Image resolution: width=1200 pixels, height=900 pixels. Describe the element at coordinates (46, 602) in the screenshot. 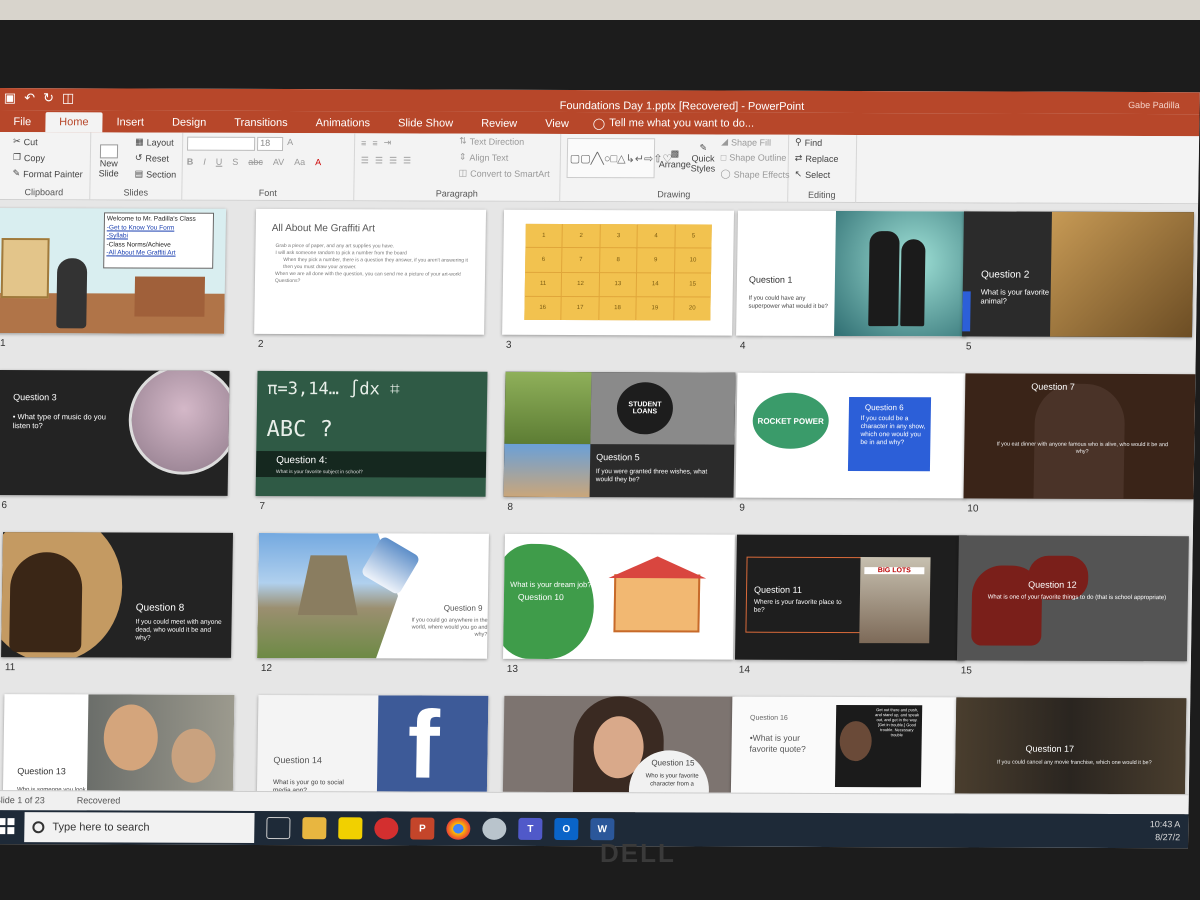

I see `person-photo` at that location.